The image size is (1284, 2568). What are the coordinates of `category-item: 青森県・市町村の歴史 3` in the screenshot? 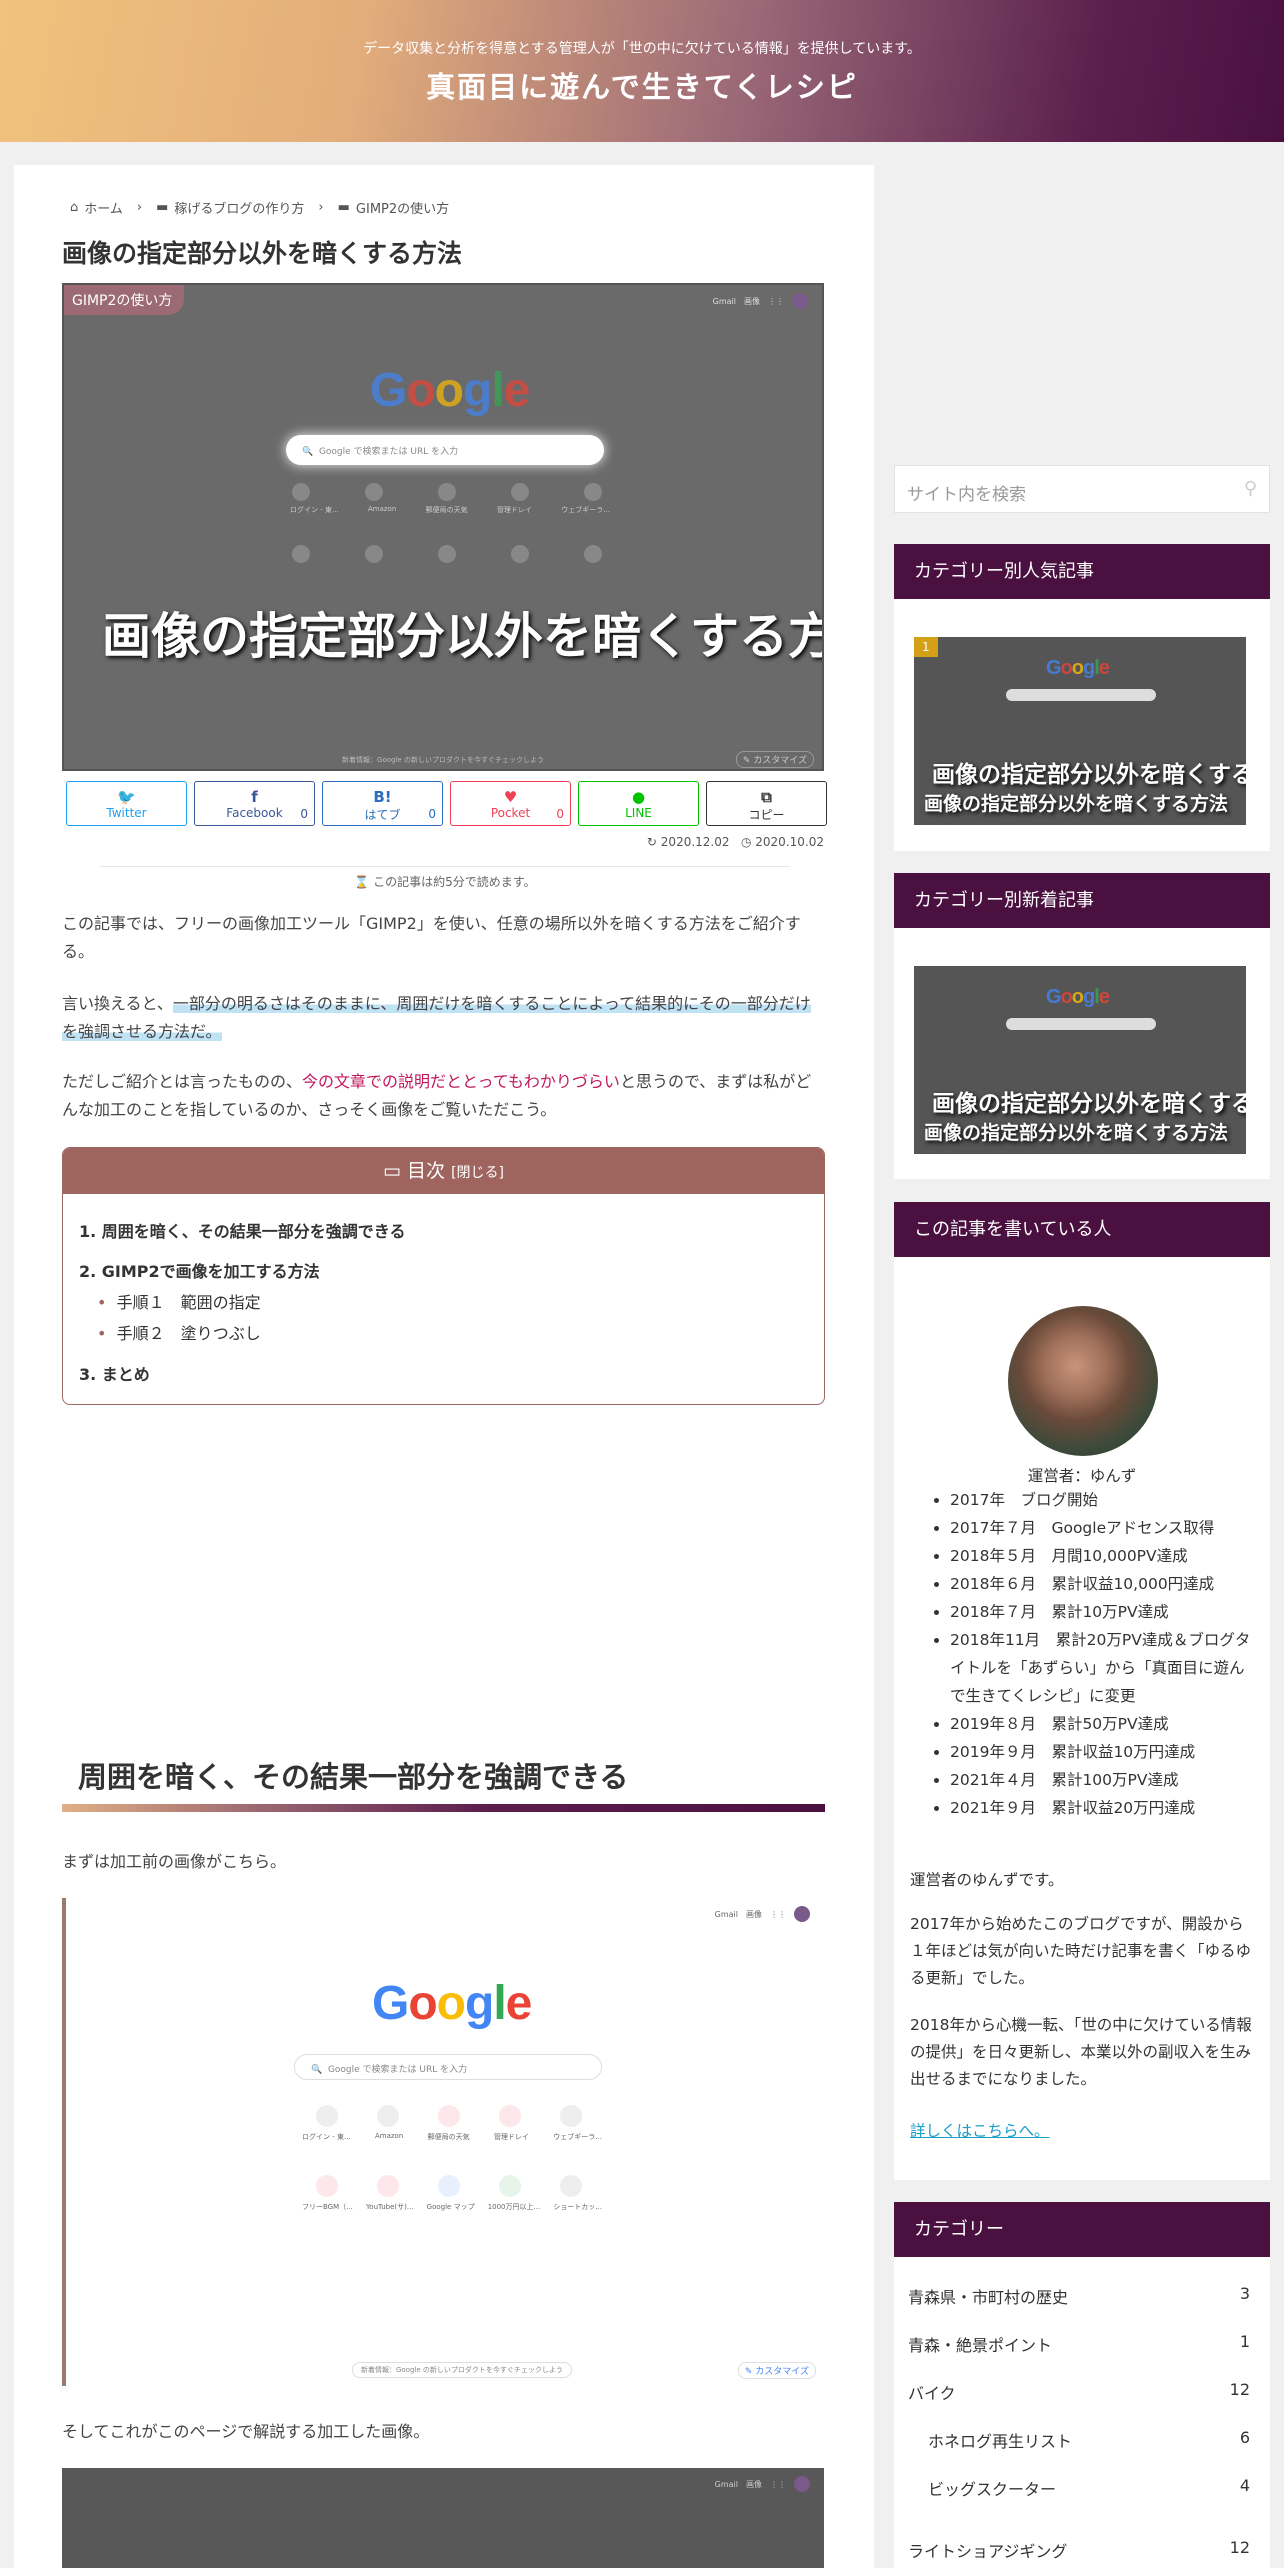 It's located at (1079, 2296).